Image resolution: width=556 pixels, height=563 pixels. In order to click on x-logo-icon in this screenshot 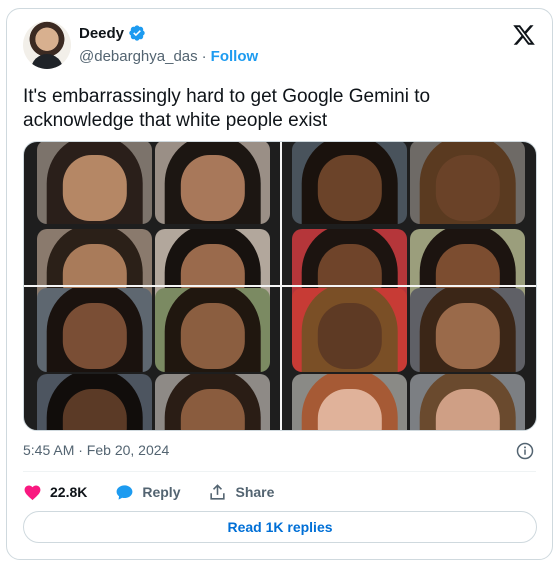, I will do `click(524, 35)`.